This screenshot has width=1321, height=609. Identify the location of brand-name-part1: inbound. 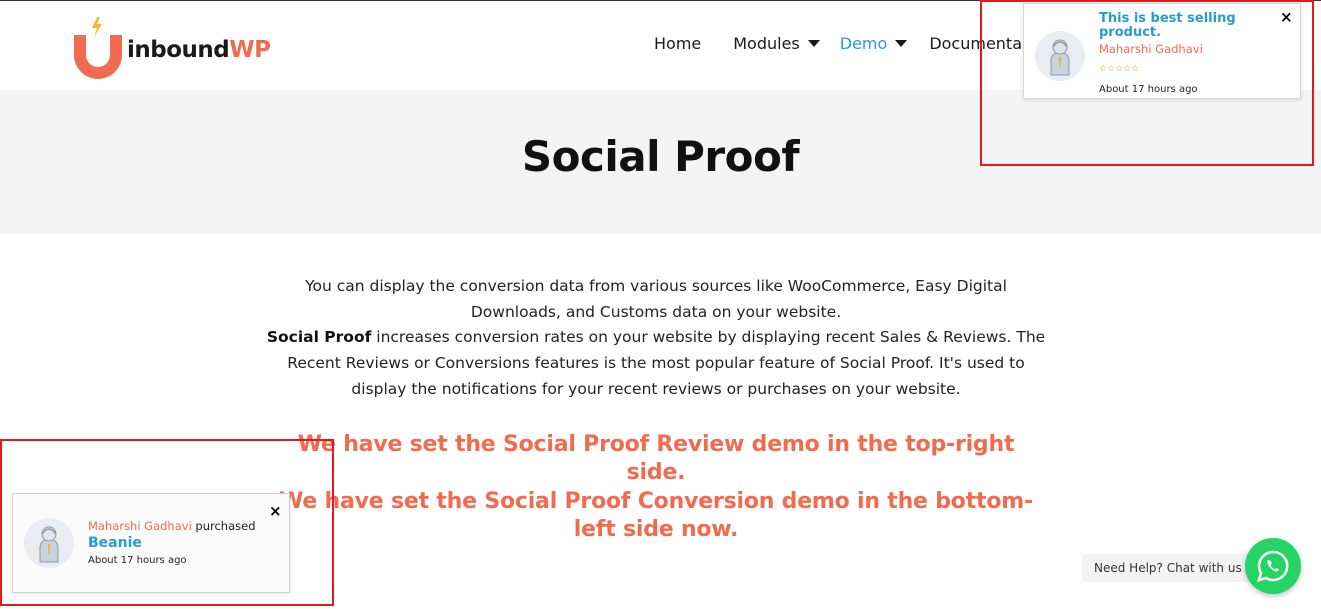
(178, 50).